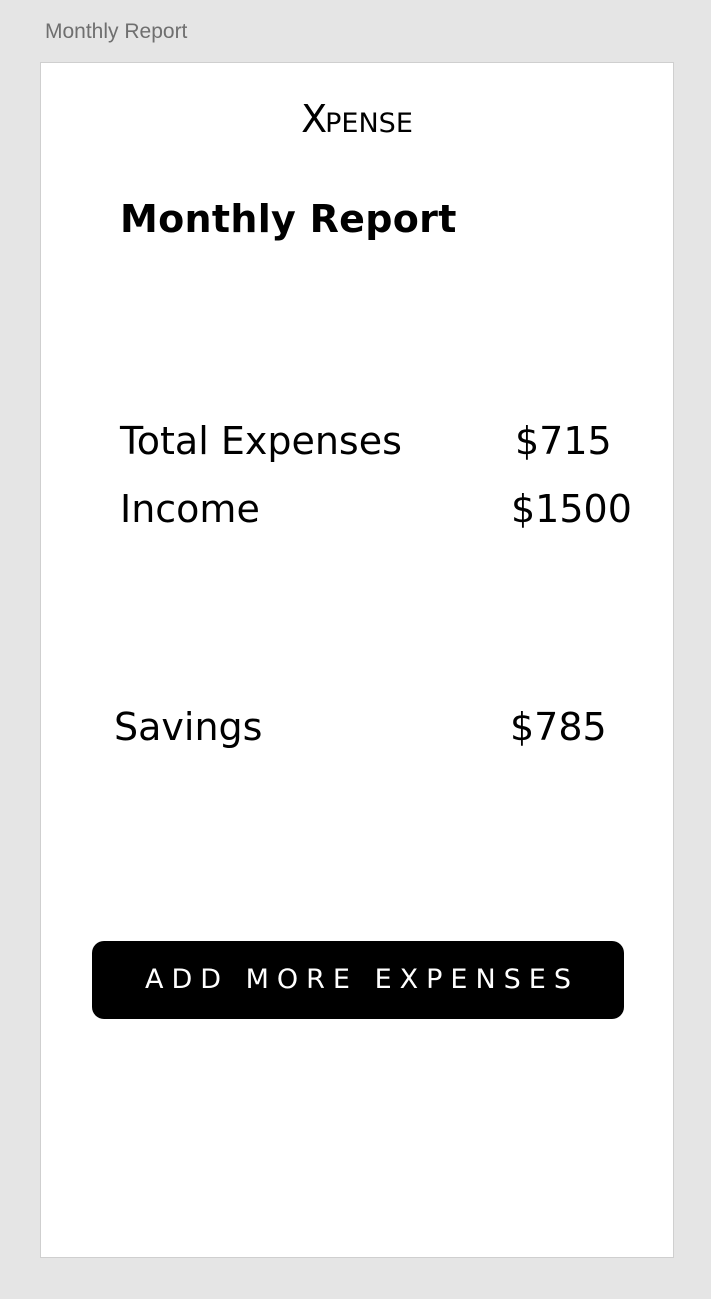 This screenshot has width=711, height=1299. What do you see at coordinates (369, 123) in the screenshot?
I see `logo-wordmark: PENSE` at bounding box center [369, 123].